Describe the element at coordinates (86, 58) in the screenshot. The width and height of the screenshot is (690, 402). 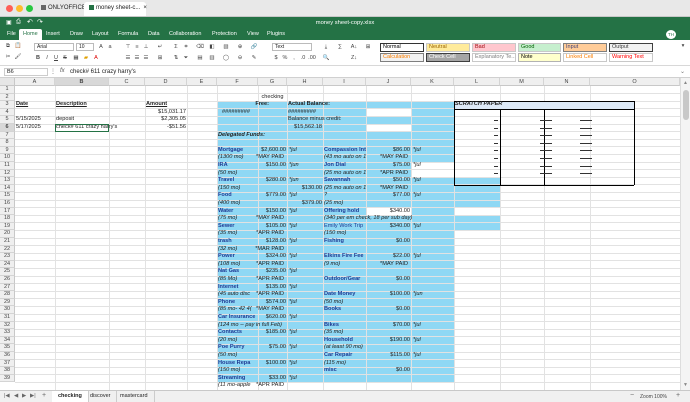
I see `fill-color-icon: ▰` at that location.